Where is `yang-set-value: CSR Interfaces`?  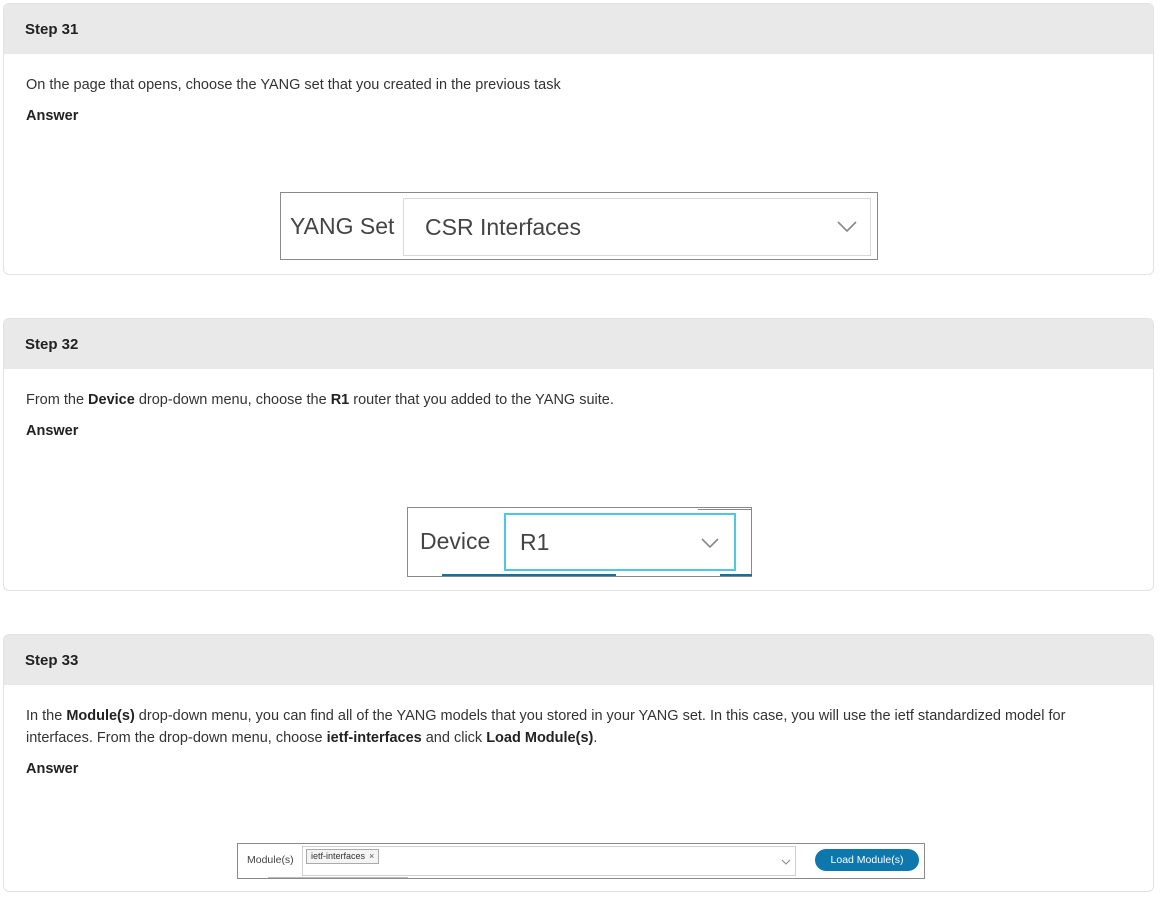 yang-set-value: CSR Interfaces is located at coordinates (503, 227).